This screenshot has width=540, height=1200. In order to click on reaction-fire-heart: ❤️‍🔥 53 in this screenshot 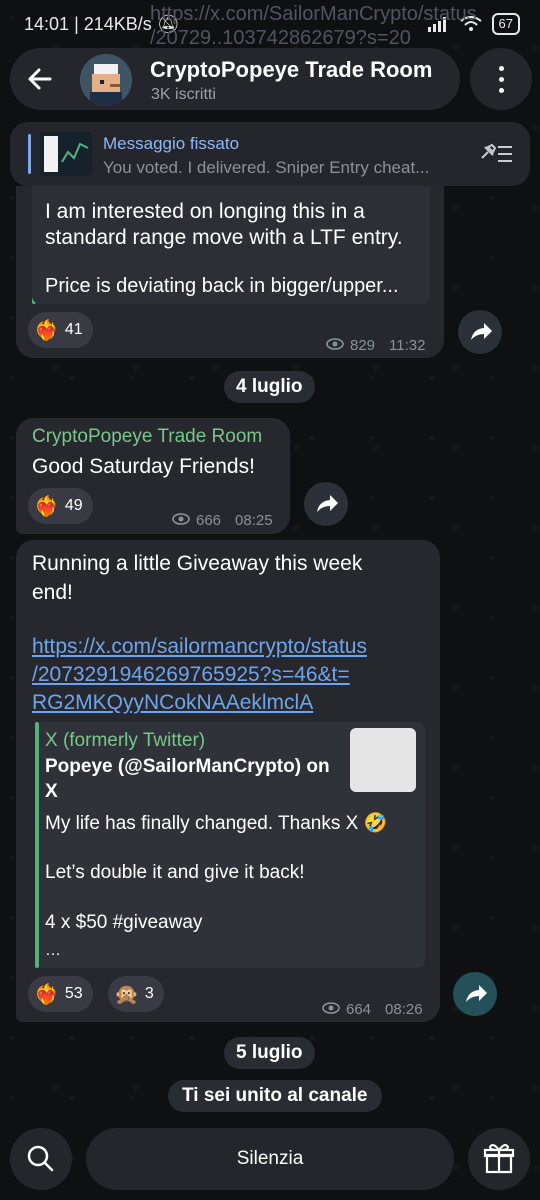, I will do `click(60, 994)`.